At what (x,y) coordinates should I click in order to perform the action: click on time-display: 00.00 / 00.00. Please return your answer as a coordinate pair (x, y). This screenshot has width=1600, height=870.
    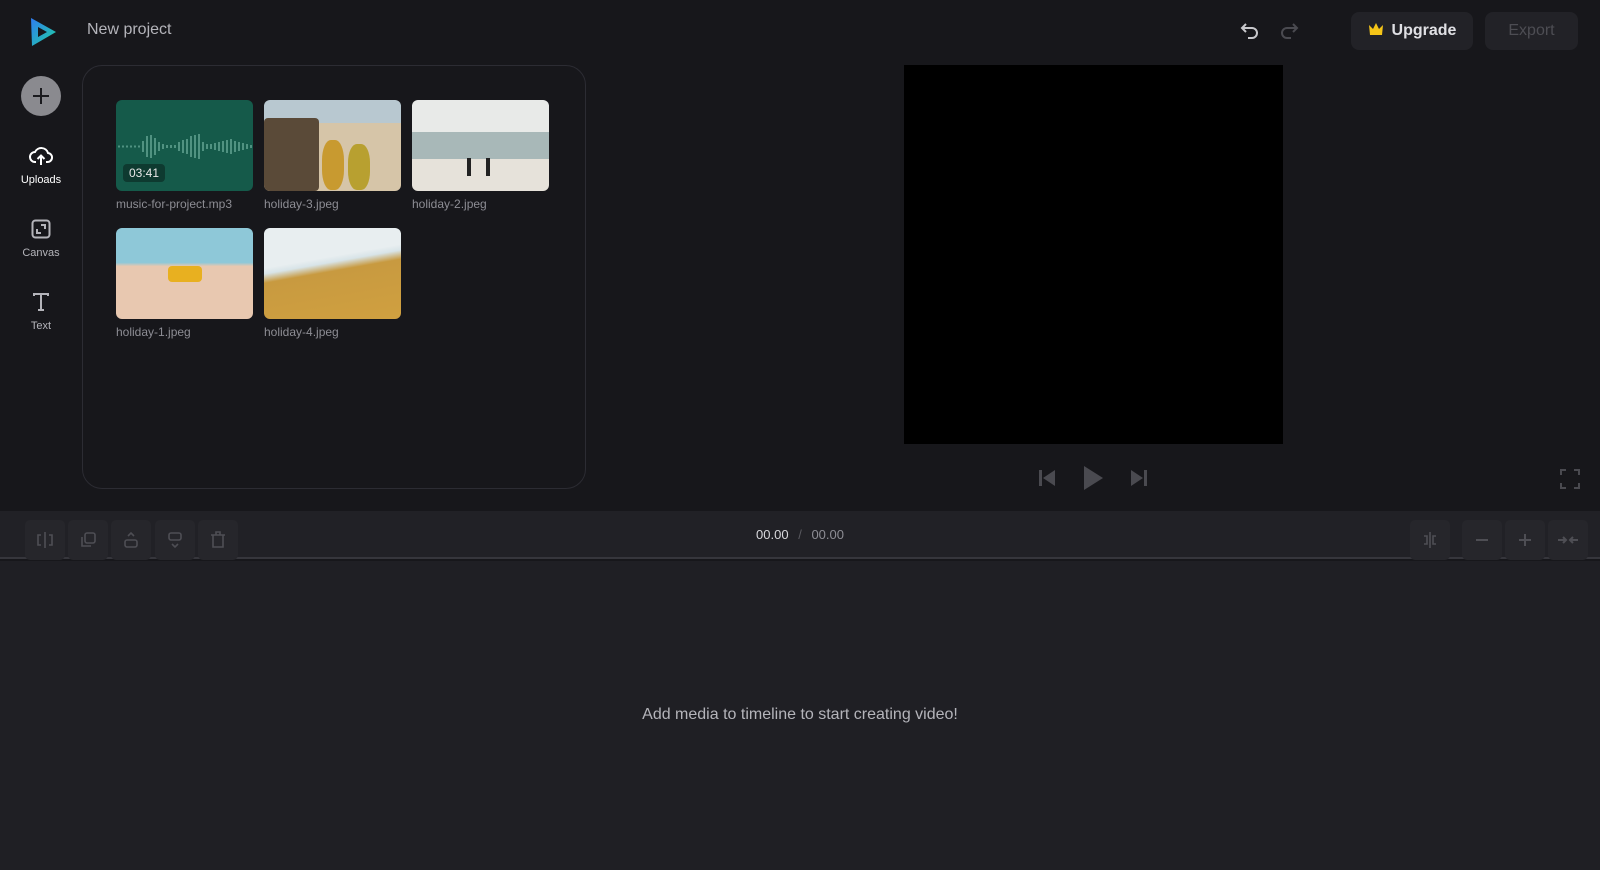
    Looking at the image, I should click on (800, 534).